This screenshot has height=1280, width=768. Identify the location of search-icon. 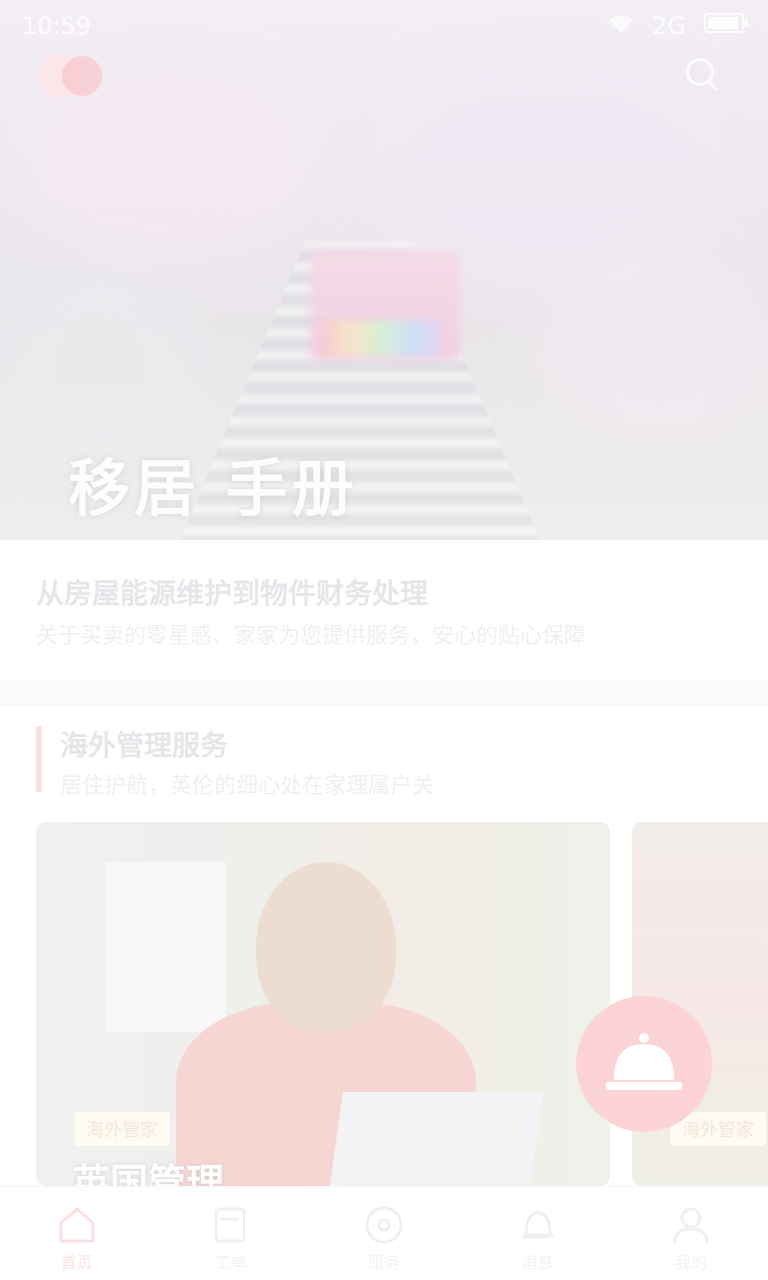
(702, 75).